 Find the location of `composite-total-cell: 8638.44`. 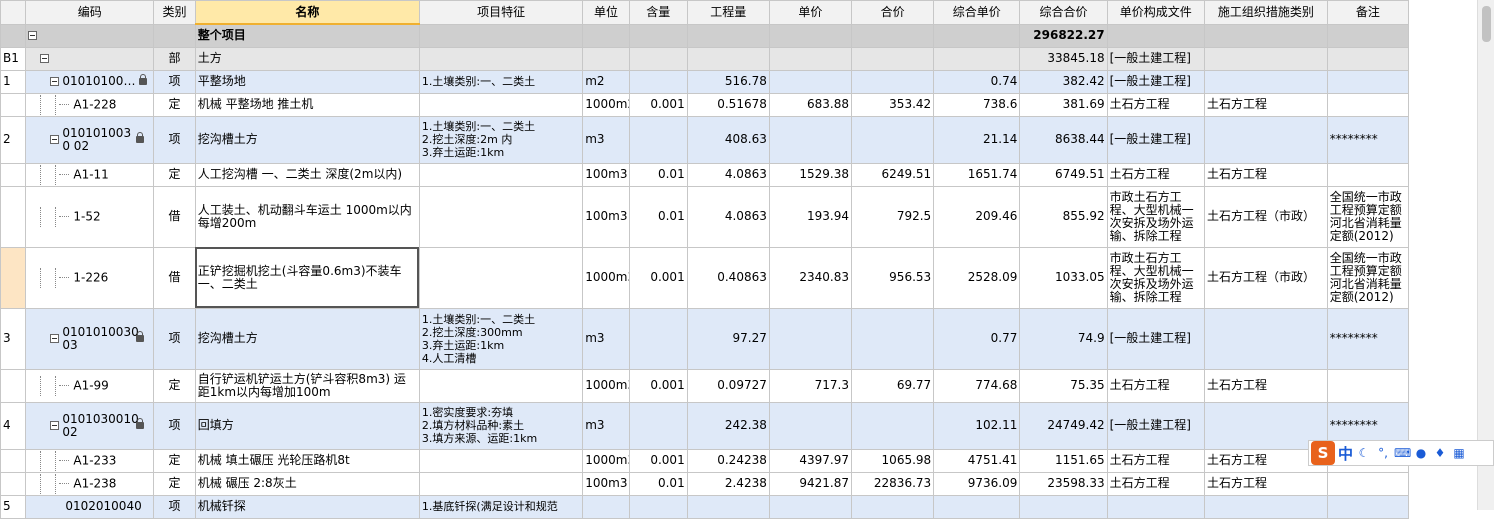

composite-total-cell: 8638.44 is located at coordinates (1063, 139).